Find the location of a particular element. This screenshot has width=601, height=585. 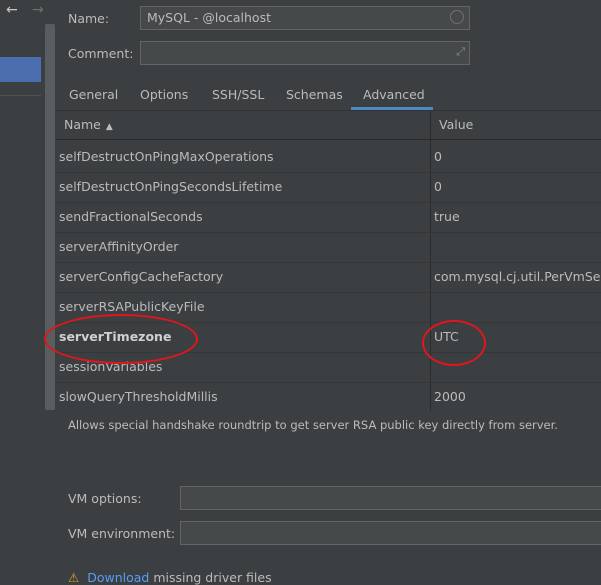

tab-ssh-ssl: SSH/SSL is located at coordinates (238, 97).